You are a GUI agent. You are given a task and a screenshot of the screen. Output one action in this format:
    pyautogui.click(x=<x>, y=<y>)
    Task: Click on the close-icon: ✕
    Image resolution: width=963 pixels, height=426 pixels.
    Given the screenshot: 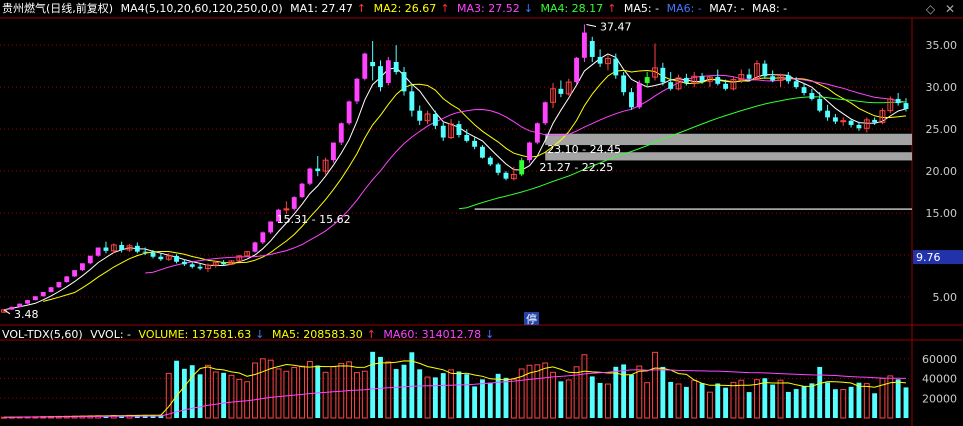 What is the action you would take?
    pyautogui.click(x=950, y=9)
    